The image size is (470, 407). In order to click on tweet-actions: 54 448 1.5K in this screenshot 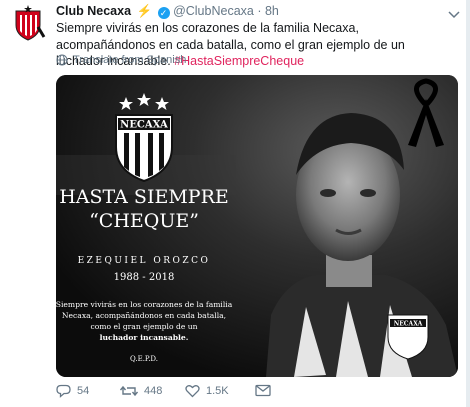, I will do `click(206, 394)`.